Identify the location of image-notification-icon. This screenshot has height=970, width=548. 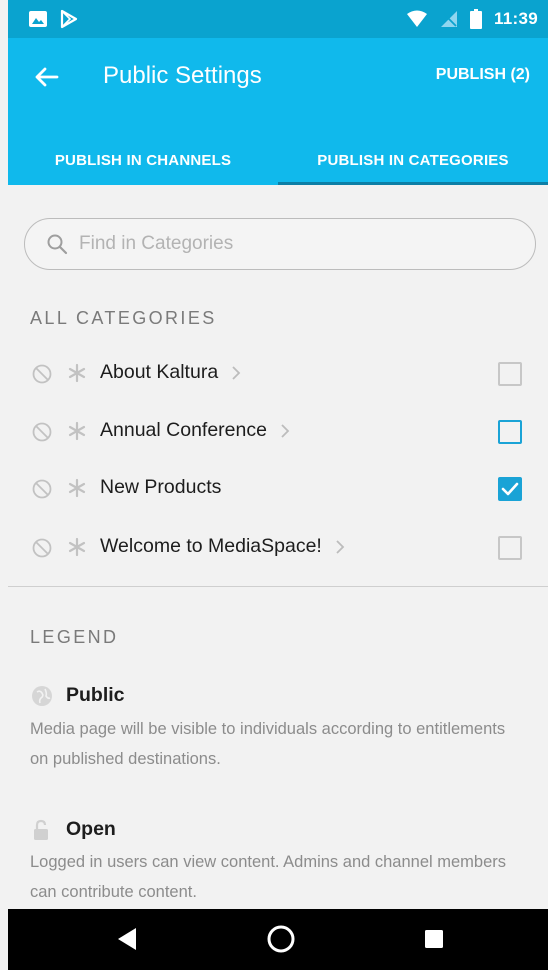
(38, 19).